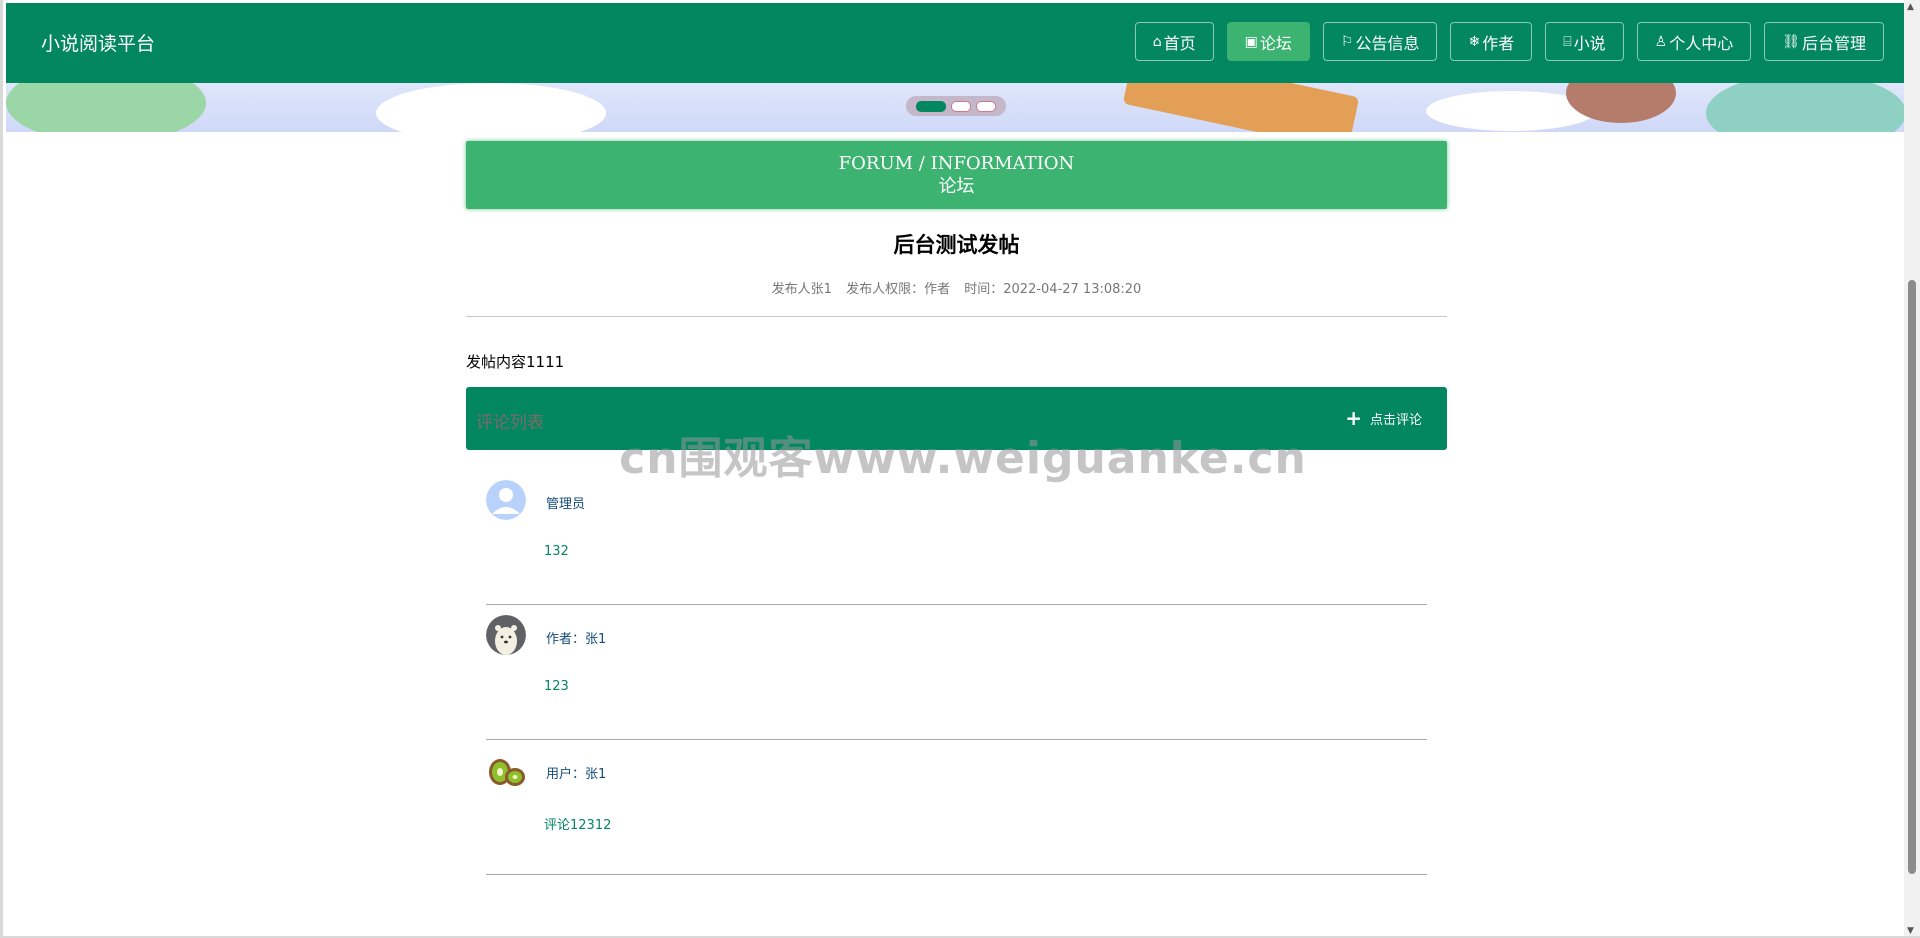  I want to click on carousel-indicators, so click(956, 106).